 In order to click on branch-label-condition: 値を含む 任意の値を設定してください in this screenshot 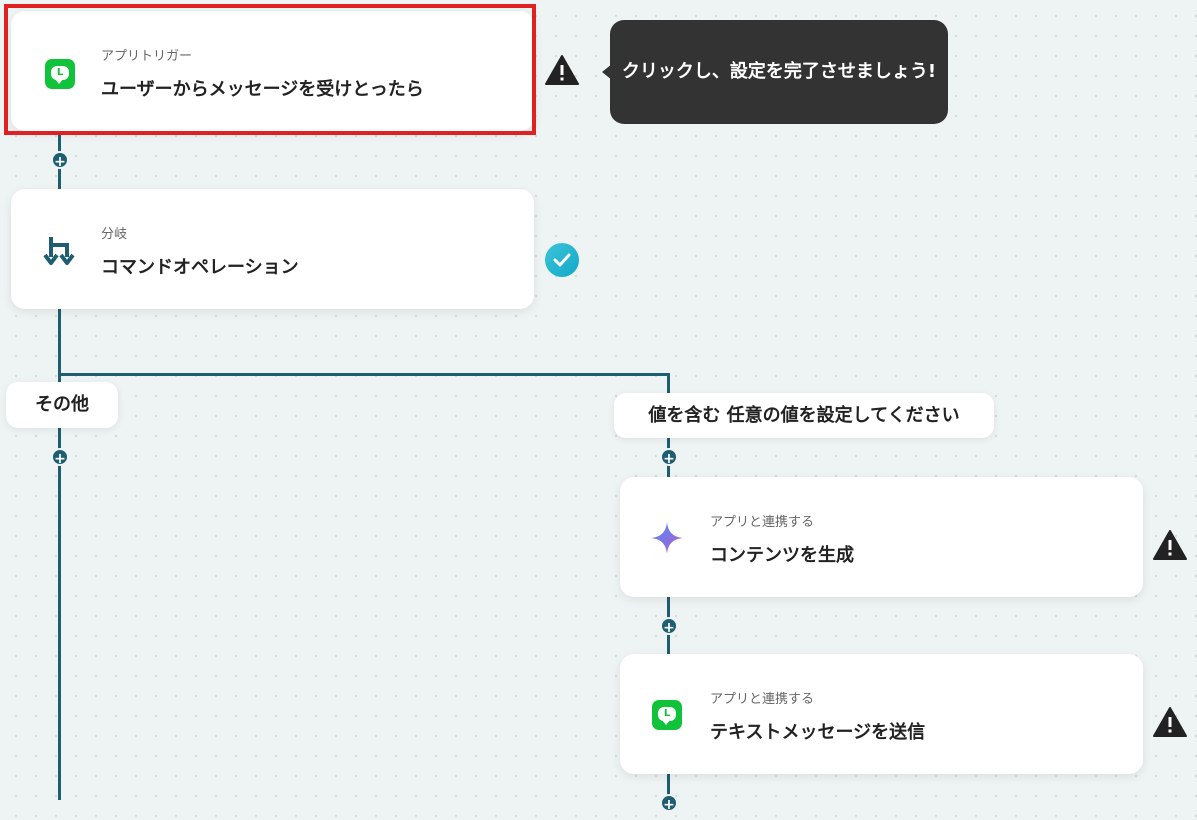, I will do `click(804, 415)`.